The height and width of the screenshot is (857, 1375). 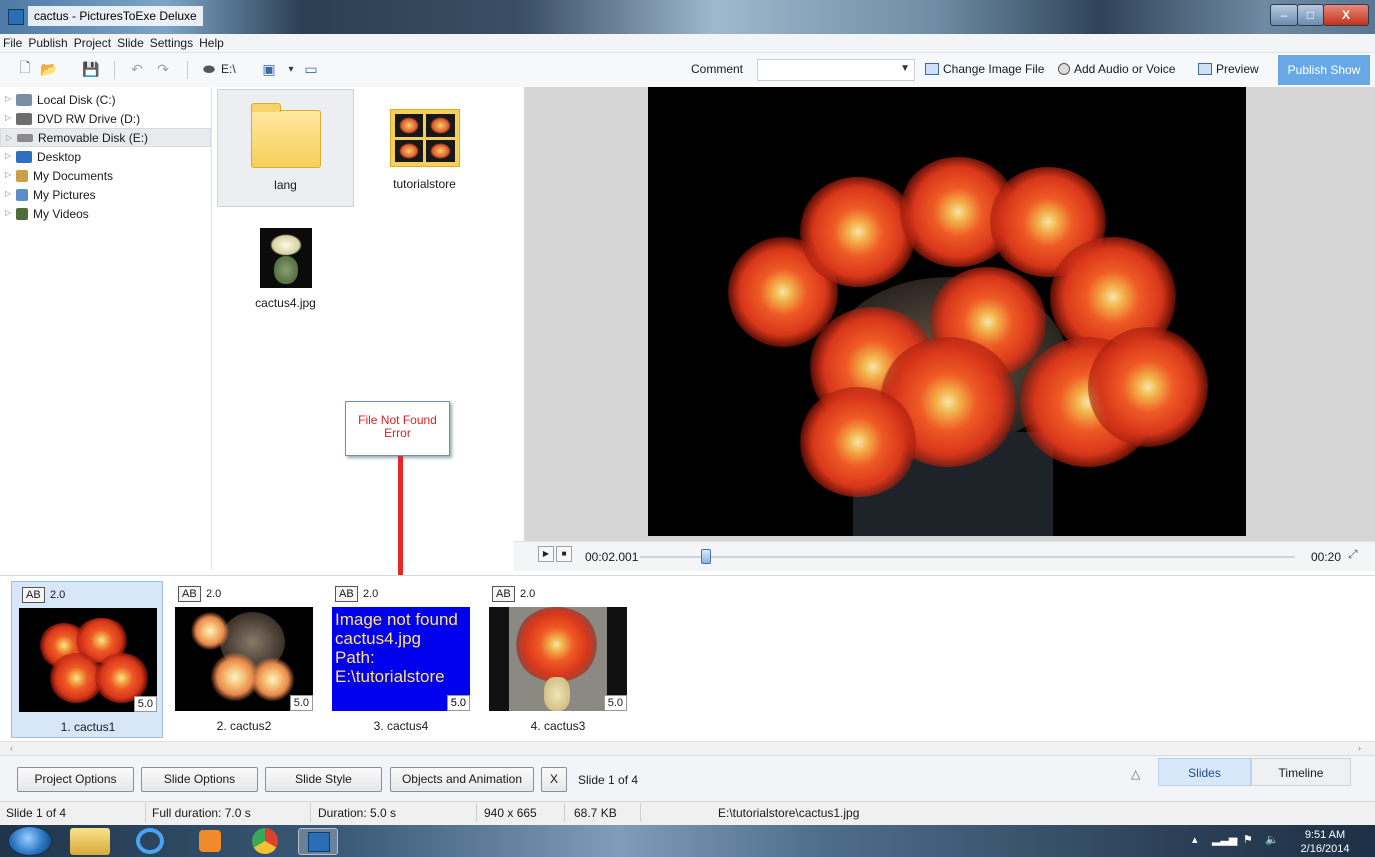 What do you see at coordinates (228, 69) in the screenshot?
I see `drive-label: E:\` at bounding box center [228, 69].